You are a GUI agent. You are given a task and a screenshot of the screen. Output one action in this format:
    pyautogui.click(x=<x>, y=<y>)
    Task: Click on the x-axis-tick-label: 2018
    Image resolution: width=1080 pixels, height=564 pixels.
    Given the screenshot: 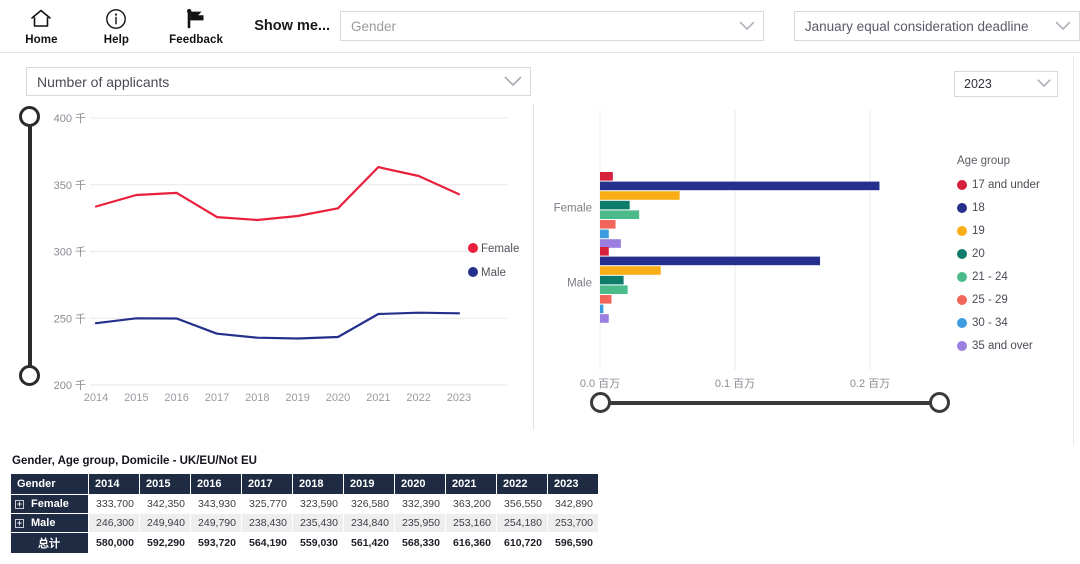 What is the action you would take?
    pyautogui.click(x=257, y=398)
    